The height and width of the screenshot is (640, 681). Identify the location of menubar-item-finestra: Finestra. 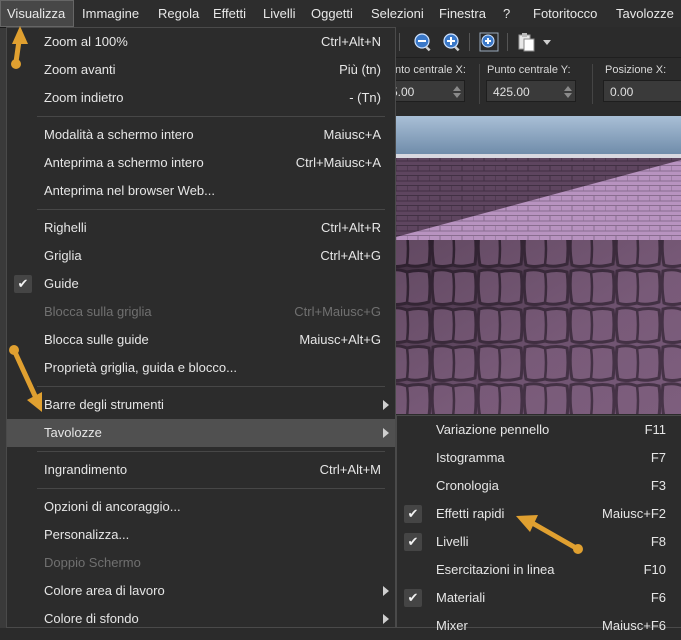
(464, 13).